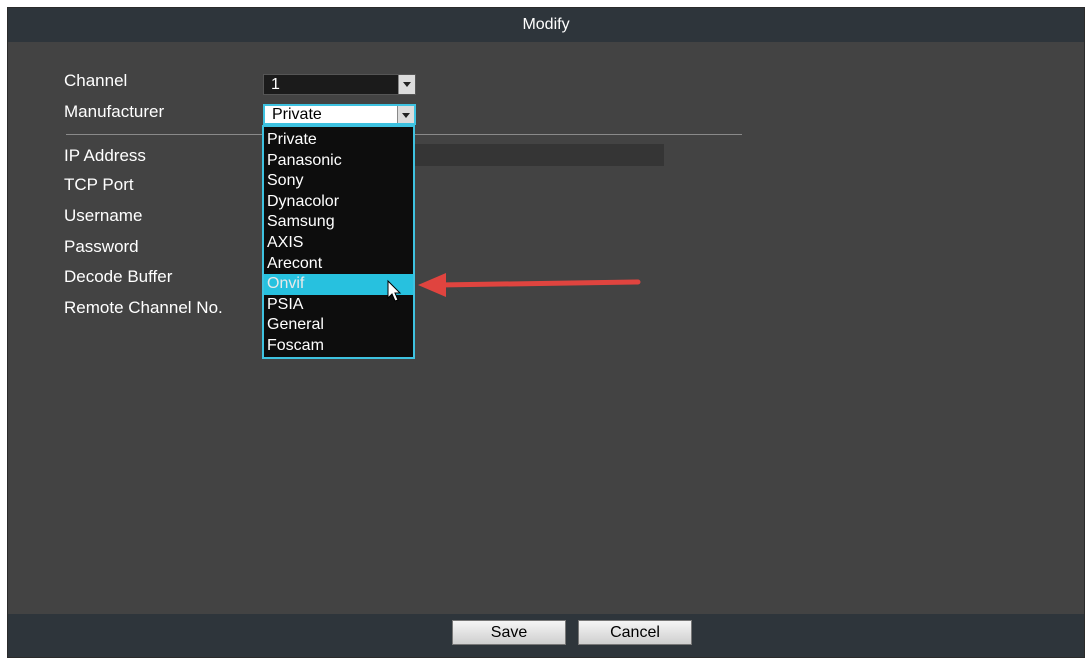 This screenshot has height=662, width=1086. What do you see at coordinates (538, 155) in the screenshot?
I see `ip-address-field` at bounding box center [538, 155].